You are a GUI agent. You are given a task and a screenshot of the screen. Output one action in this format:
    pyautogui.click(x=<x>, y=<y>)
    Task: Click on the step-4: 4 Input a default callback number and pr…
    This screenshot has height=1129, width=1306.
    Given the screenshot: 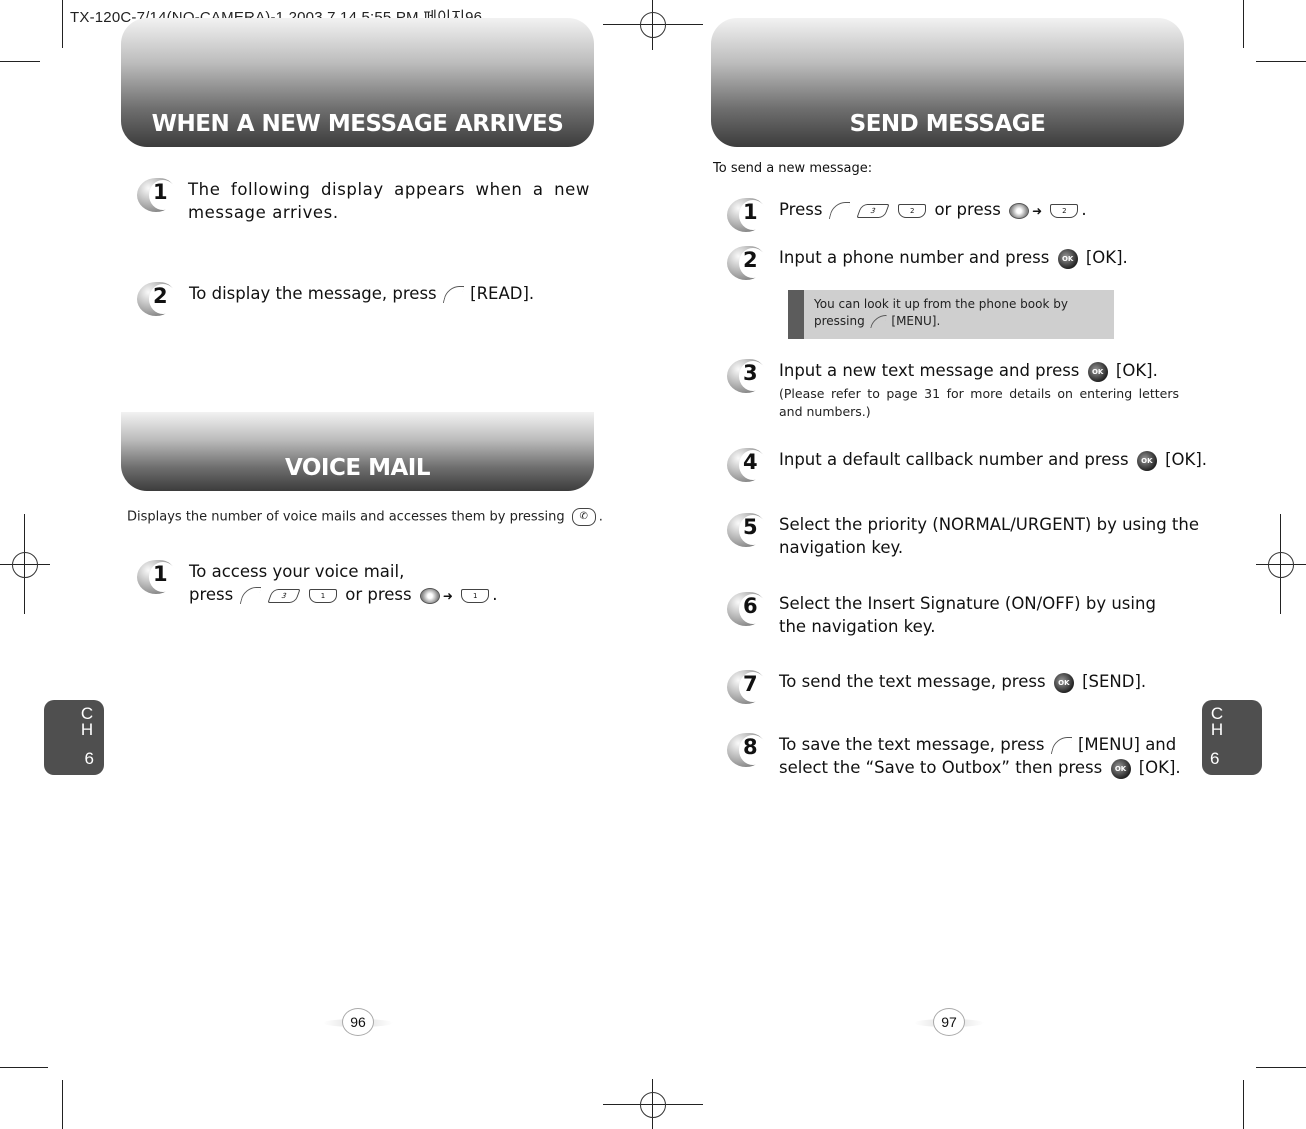 What is the action you would take?
    pyautogui.click(x=967, y=465)
    